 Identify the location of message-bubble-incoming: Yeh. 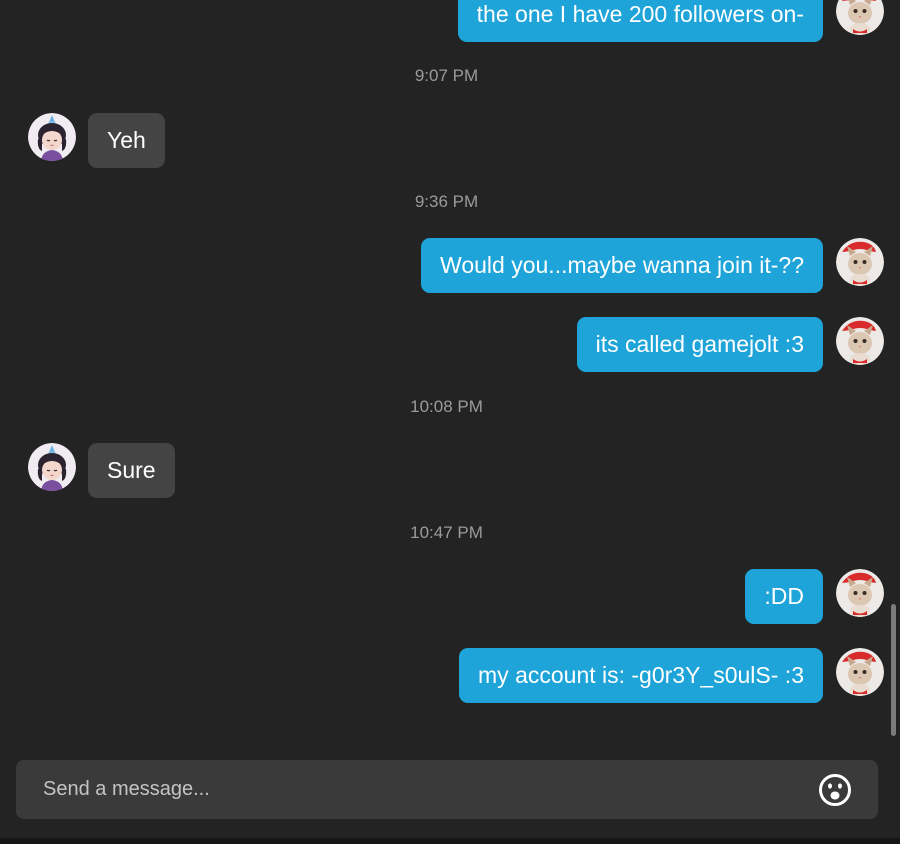
(126, 140).